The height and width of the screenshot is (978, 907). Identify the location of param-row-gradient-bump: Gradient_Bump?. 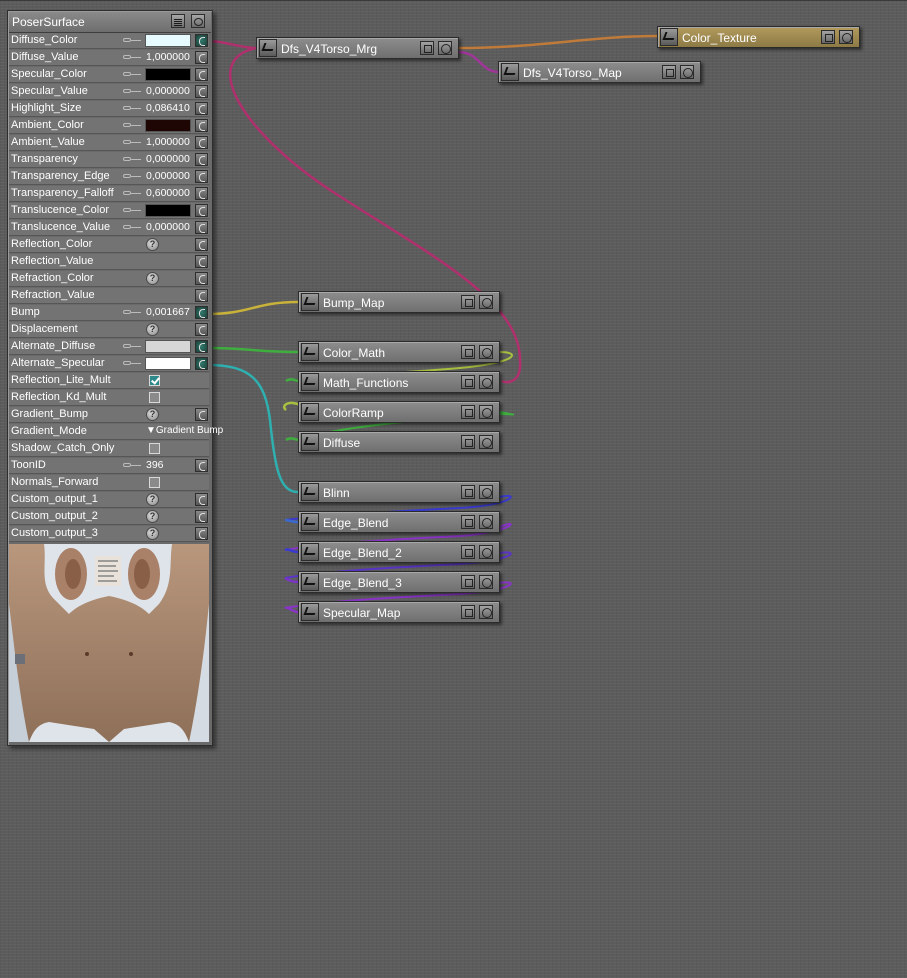
(109, 415).